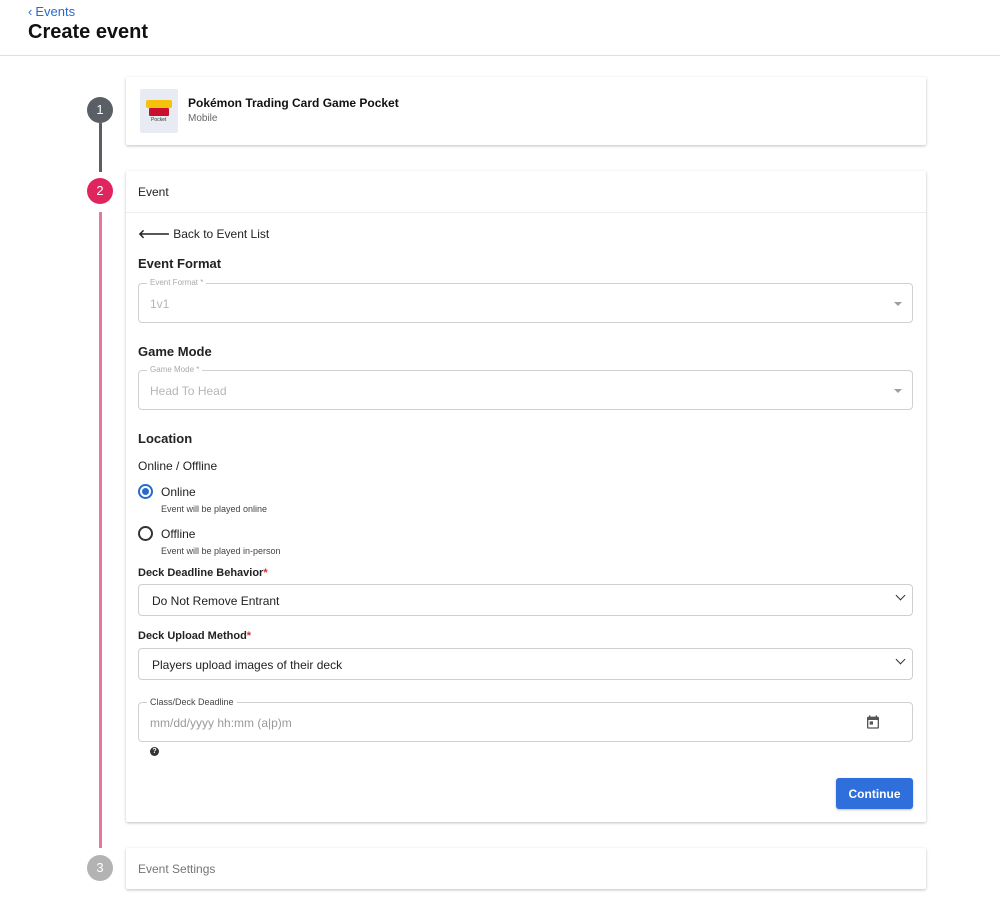 The height and width of the screenshot is (918, 1000). Describe the element at coordinates (221, 551) in the screenshot. I see `offline-radio-help: Event will be played in-person` at that location.